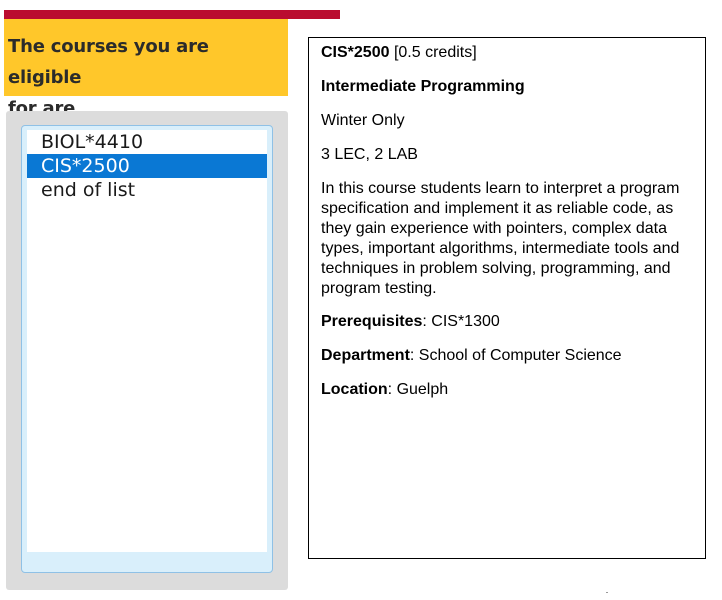 The width and height of the screenshot is (722, 600). I want to click on course-title: Intermediate Programming, so click(423, 86).